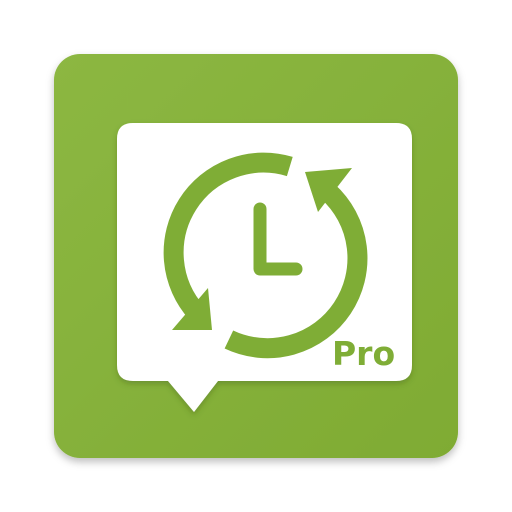 The width and height of the screenshot is (512, 512). I want to click on pro-badge-label: Pro, so click(364, 353).